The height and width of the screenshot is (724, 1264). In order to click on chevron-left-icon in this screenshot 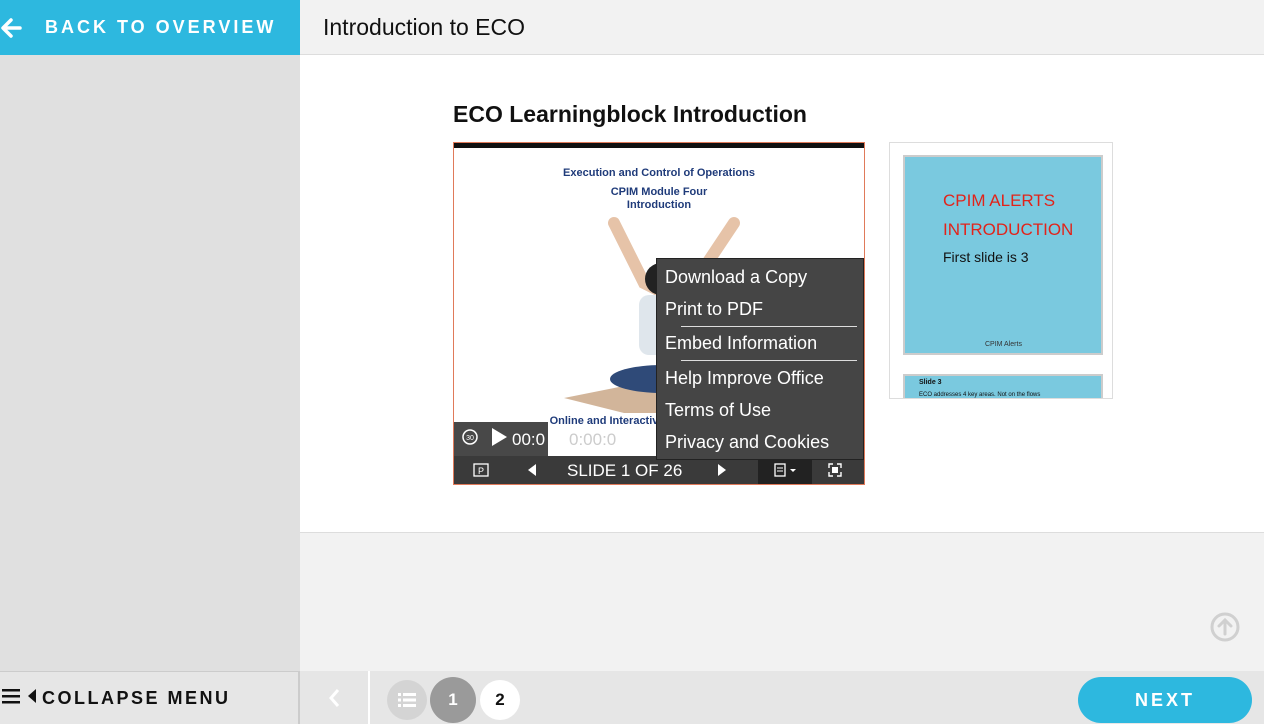, I will do `click(334, 697)`.